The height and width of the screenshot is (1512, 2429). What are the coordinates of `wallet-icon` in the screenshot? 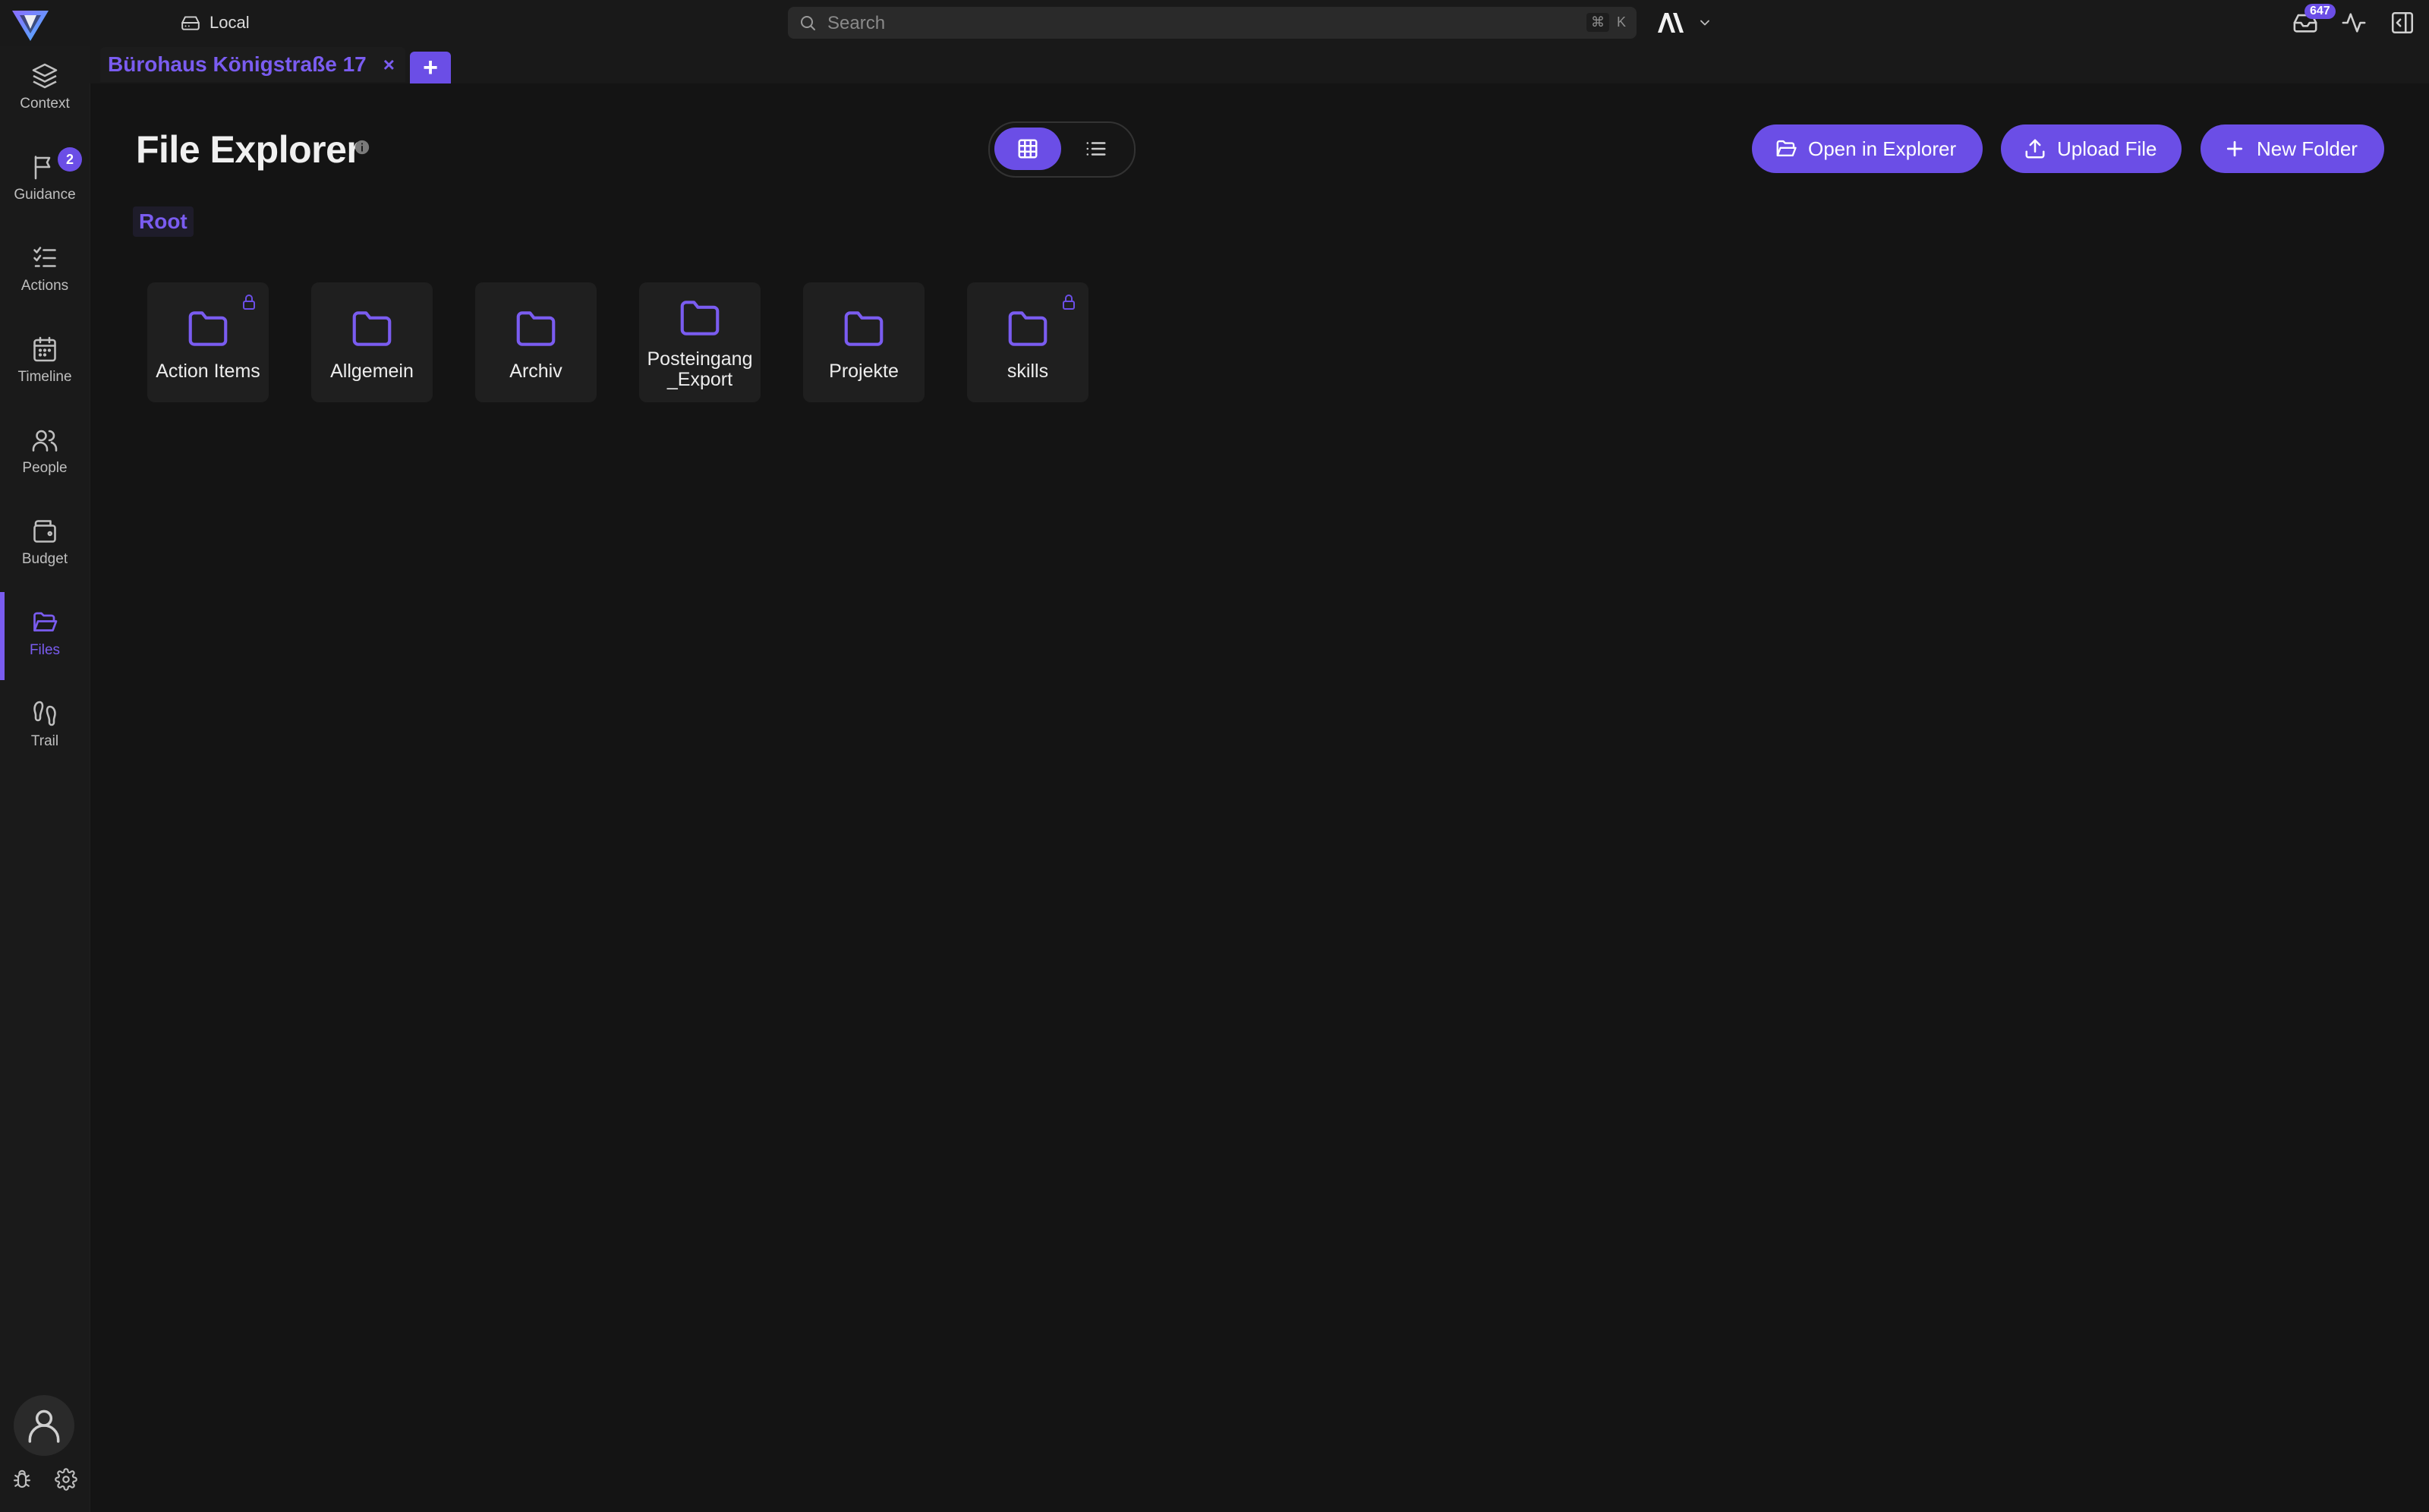 It's located at (44, 531).